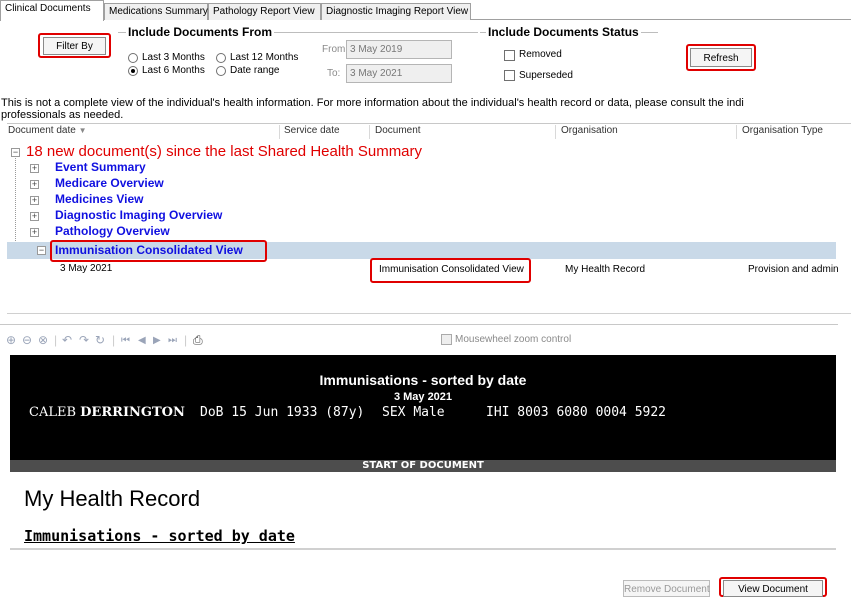  I want to click on column-document-date-label: Document date, so click(42, 130).